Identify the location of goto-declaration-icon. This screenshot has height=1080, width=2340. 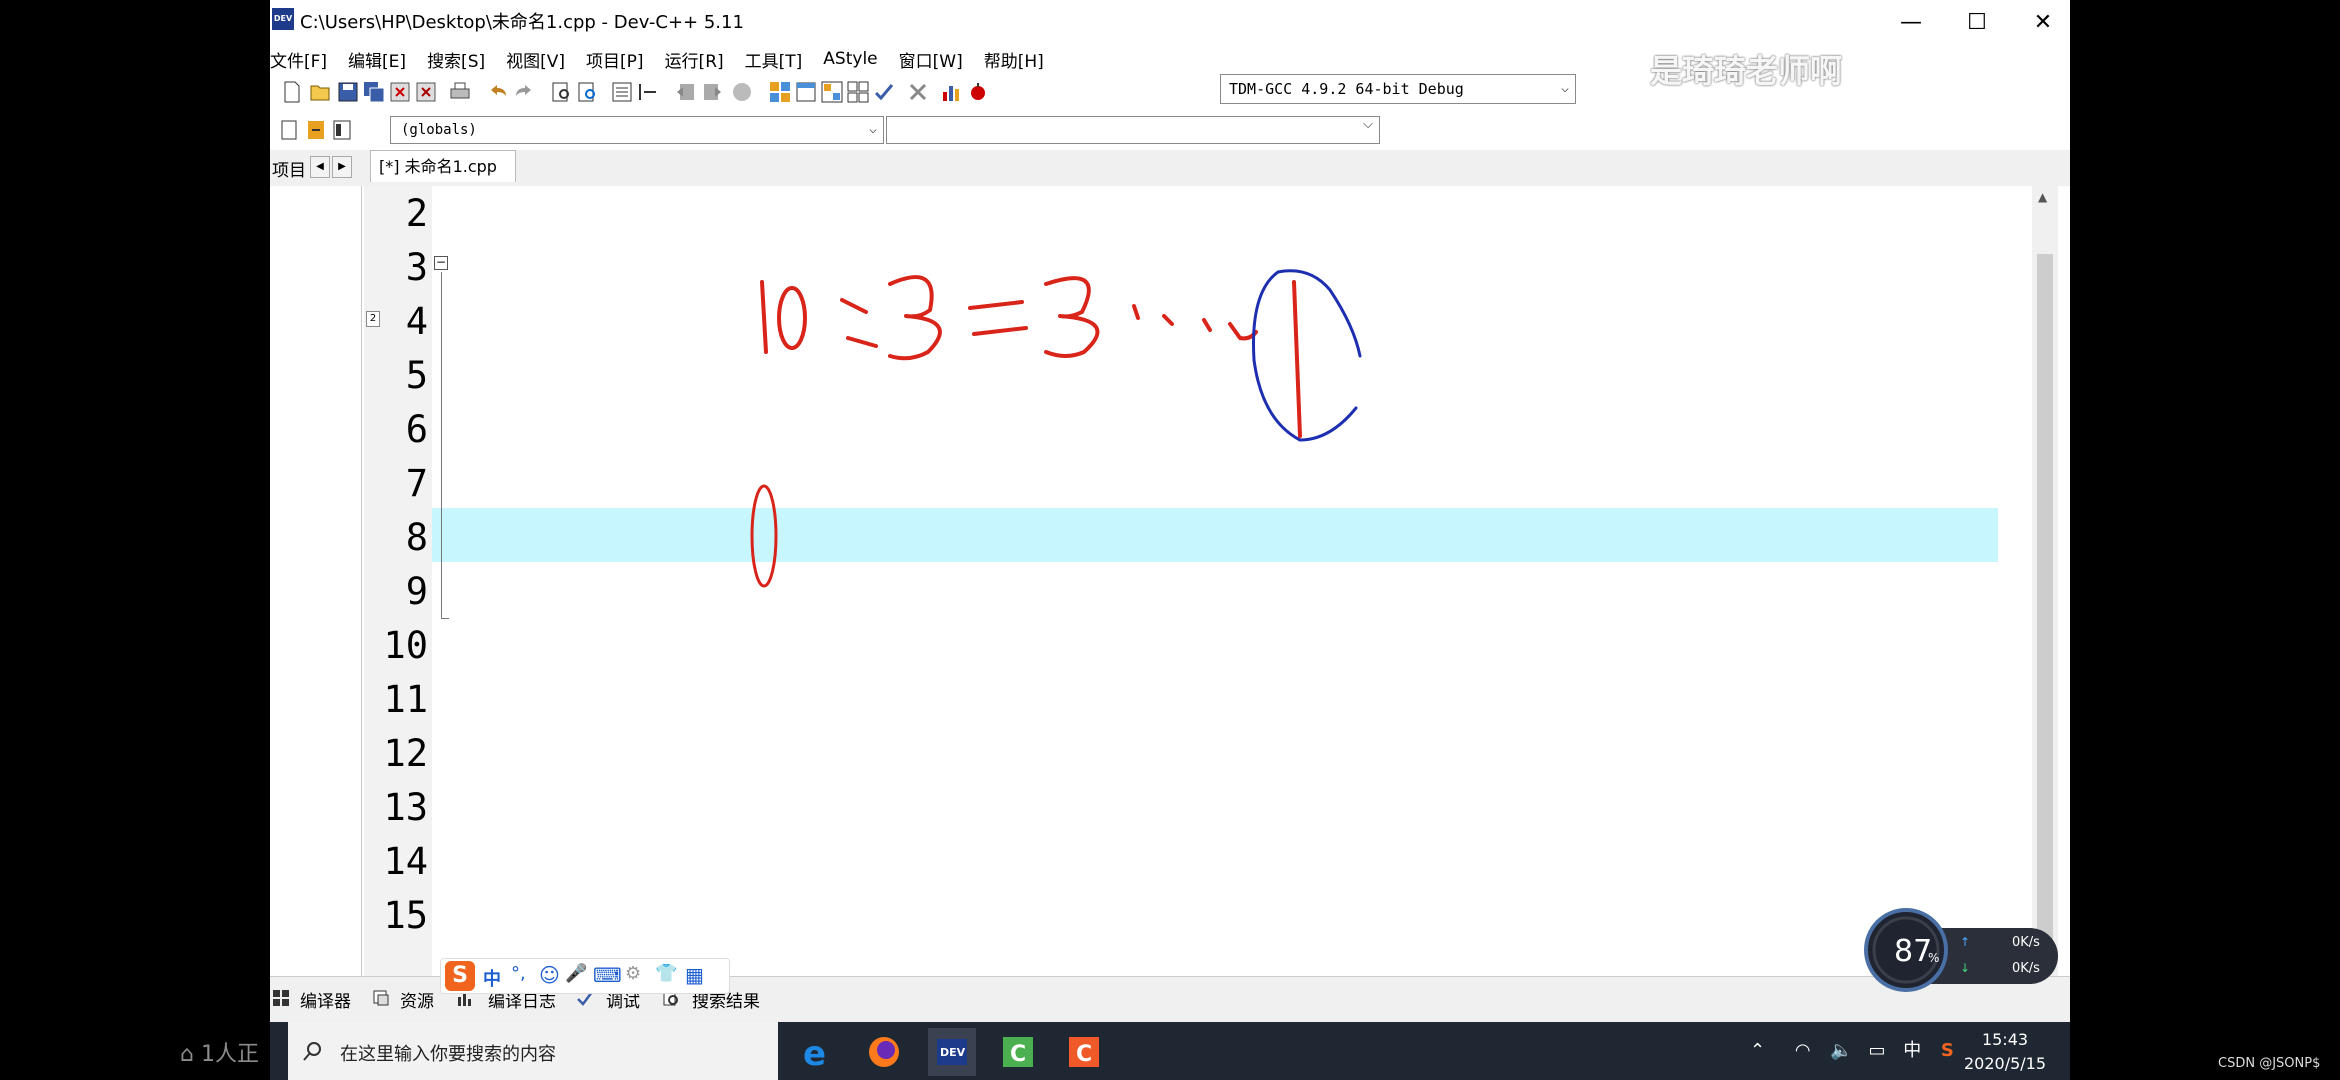
(316, 130).